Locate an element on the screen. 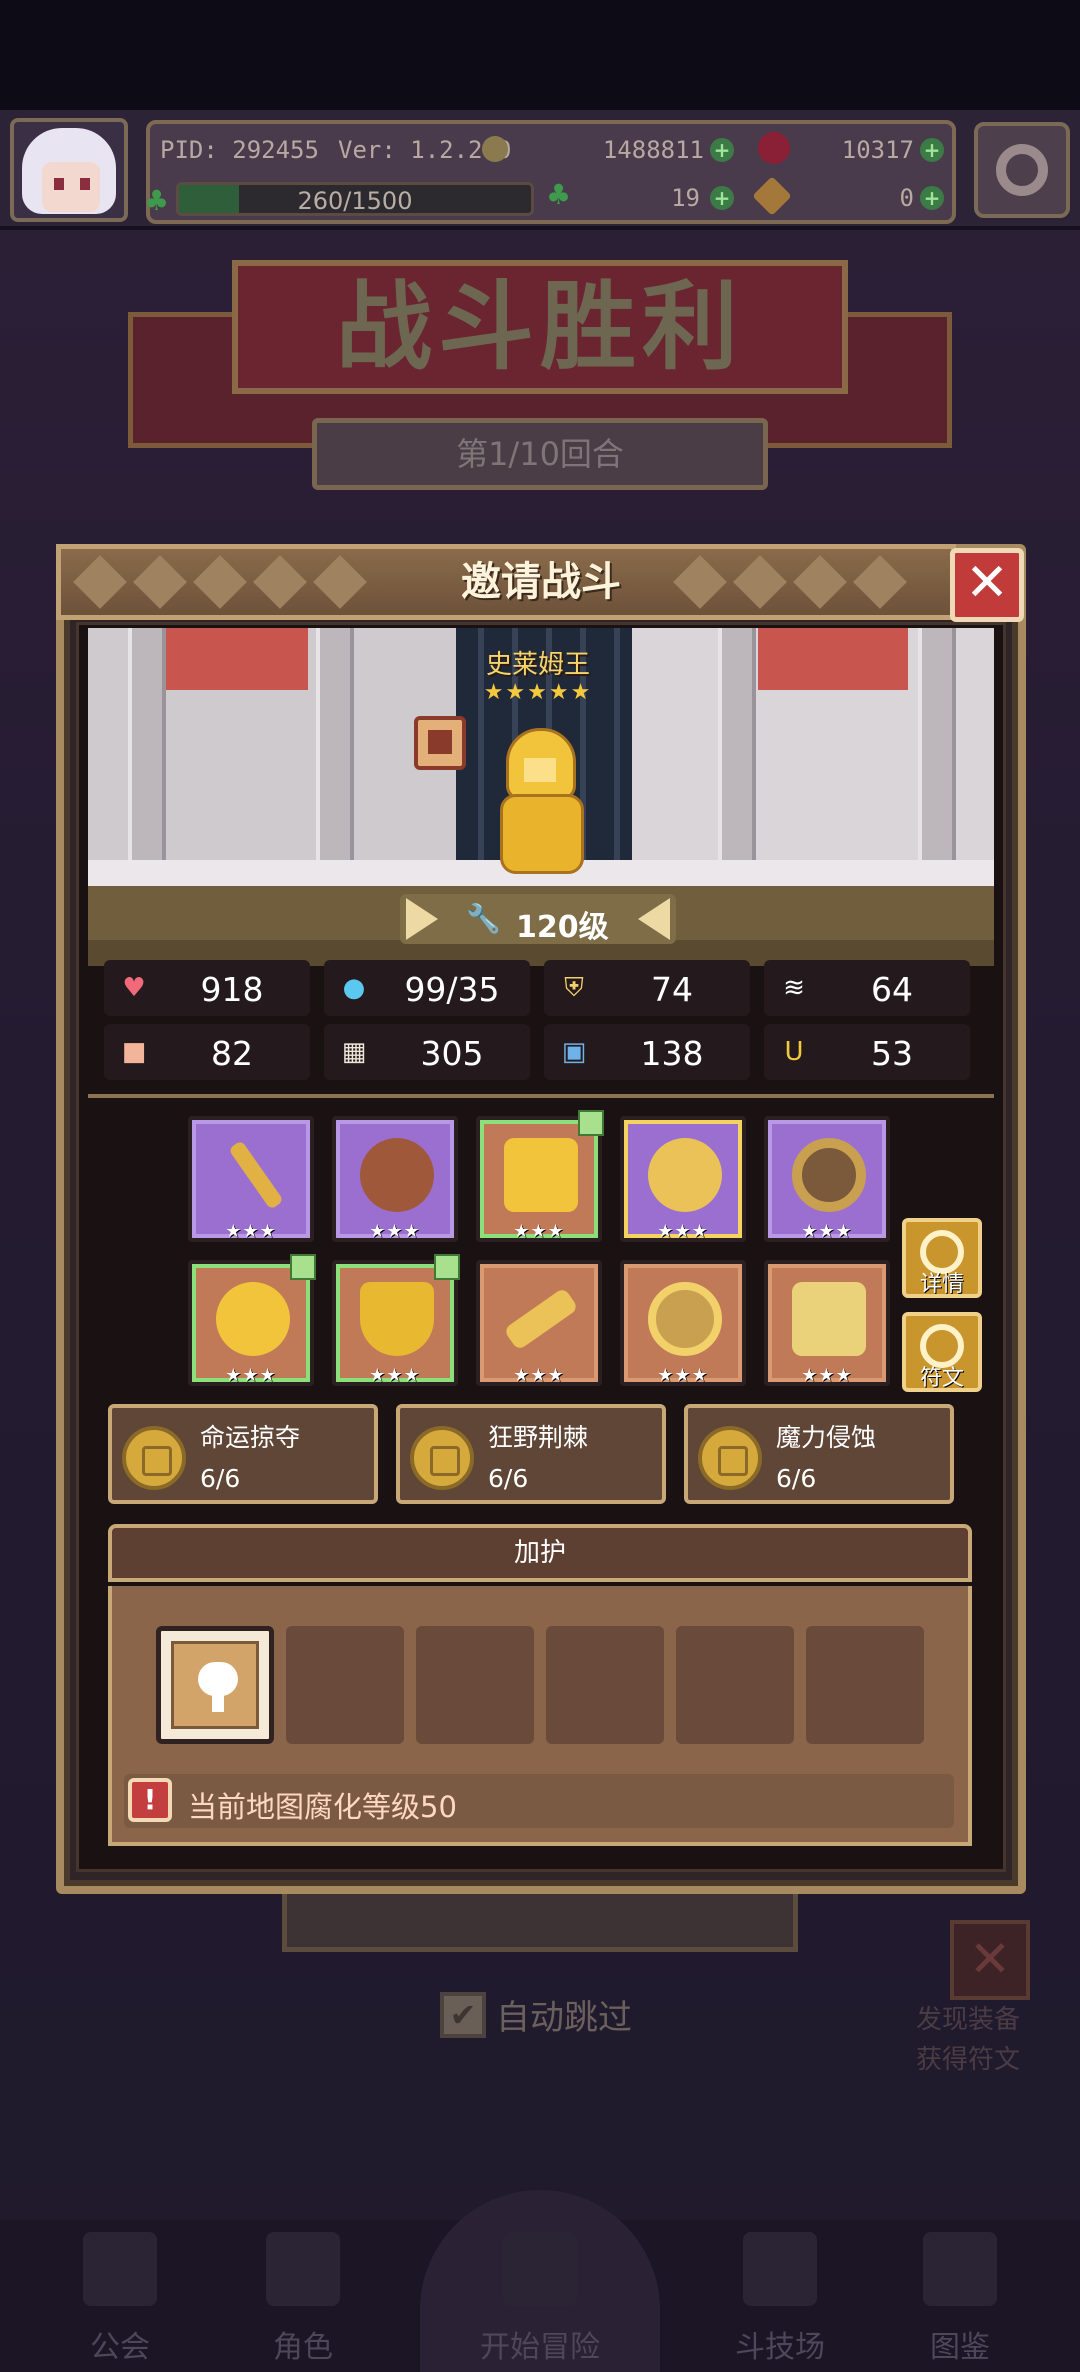 This screenshot has width=1080, height=2372. slime-king-sprite is located at coordinates (544, 804).